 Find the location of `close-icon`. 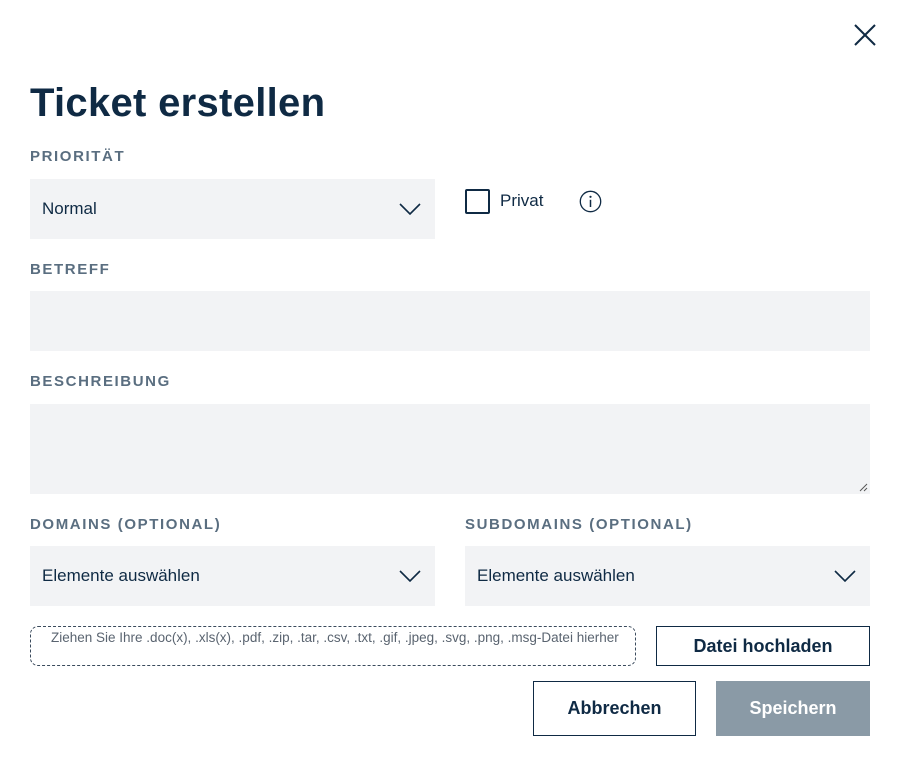

close-icon is located at coordinates (865, 35).